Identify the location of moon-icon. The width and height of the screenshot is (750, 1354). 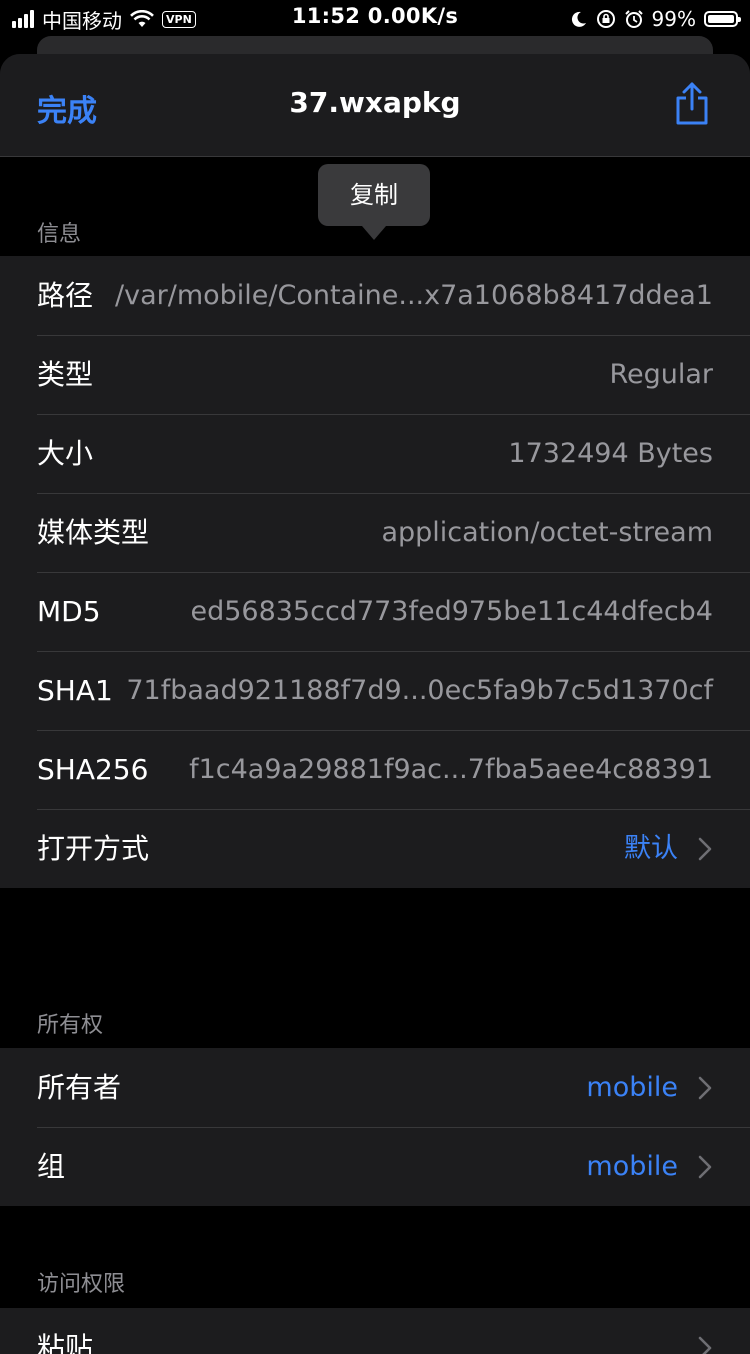
(578, 19).